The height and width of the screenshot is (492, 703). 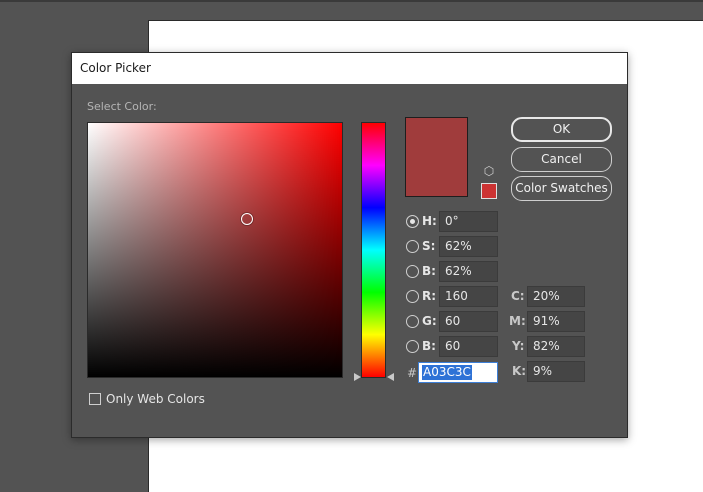 I want to click on radio-saturation, so click(x=412, y=246).